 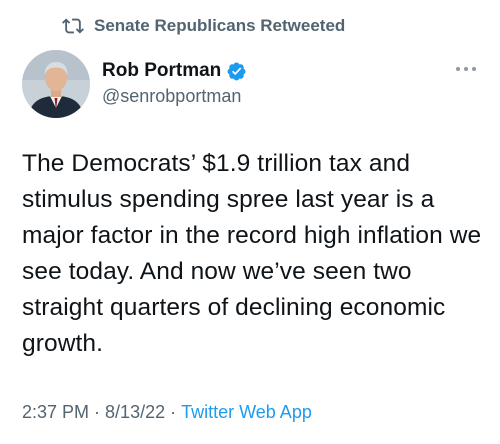 What do you see at coordinates (167, 412) in the screenshot?
I see `tweet-meta: 2:37 PM · 8/13/22 · Twitter Web App` at bounding box center [167, 412].